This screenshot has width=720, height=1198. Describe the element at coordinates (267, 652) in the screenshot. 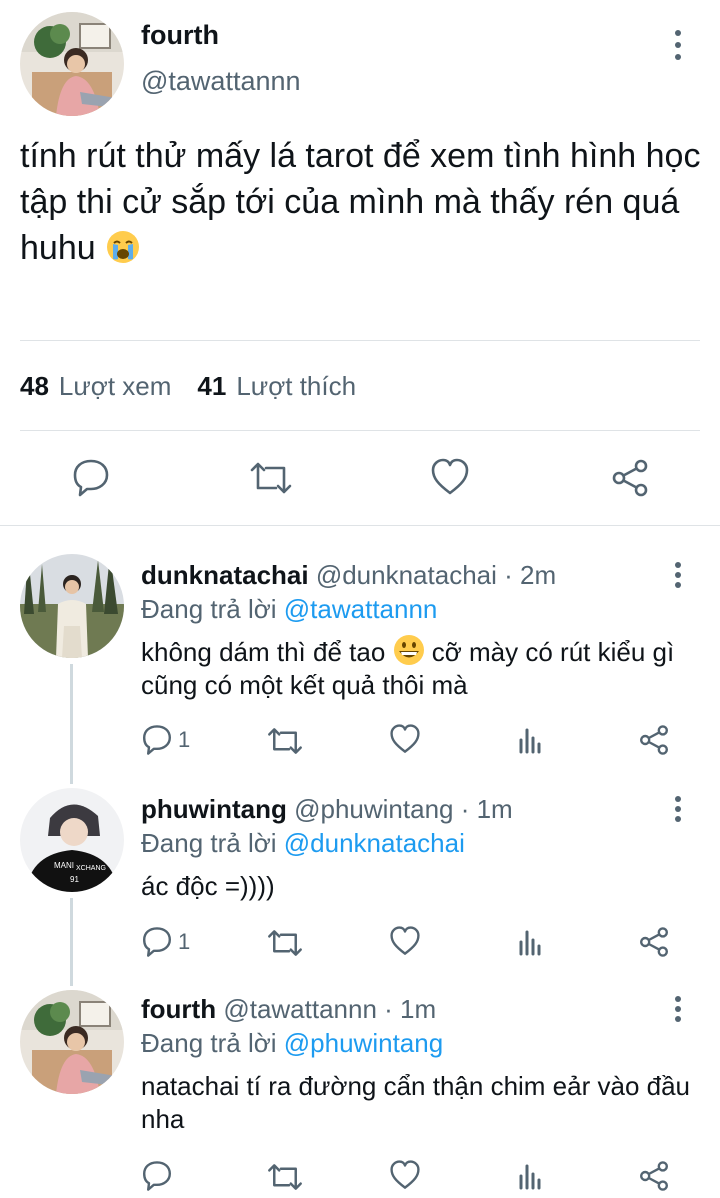

I see `reply-text-part: không dám thì để tao` at that location.